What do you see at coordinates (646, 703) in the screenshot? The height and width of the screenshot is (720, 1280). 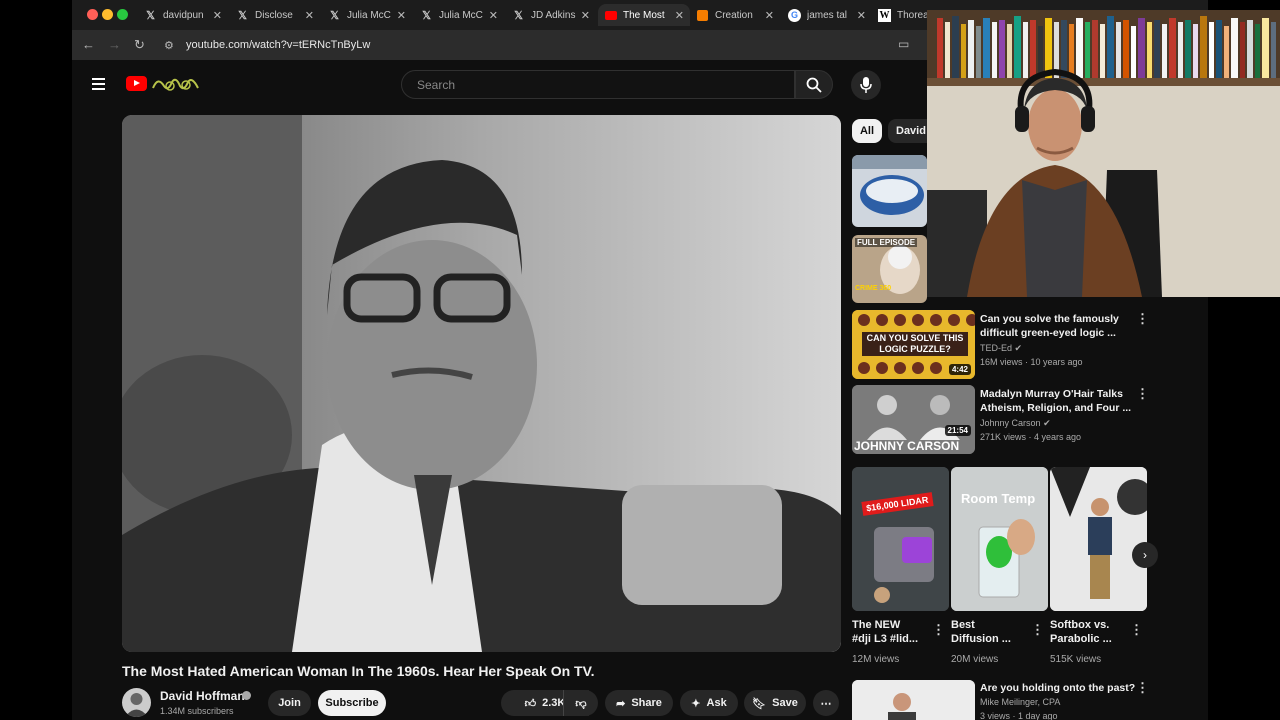 I see `share-label: Share` at bounding box center [646, 703].